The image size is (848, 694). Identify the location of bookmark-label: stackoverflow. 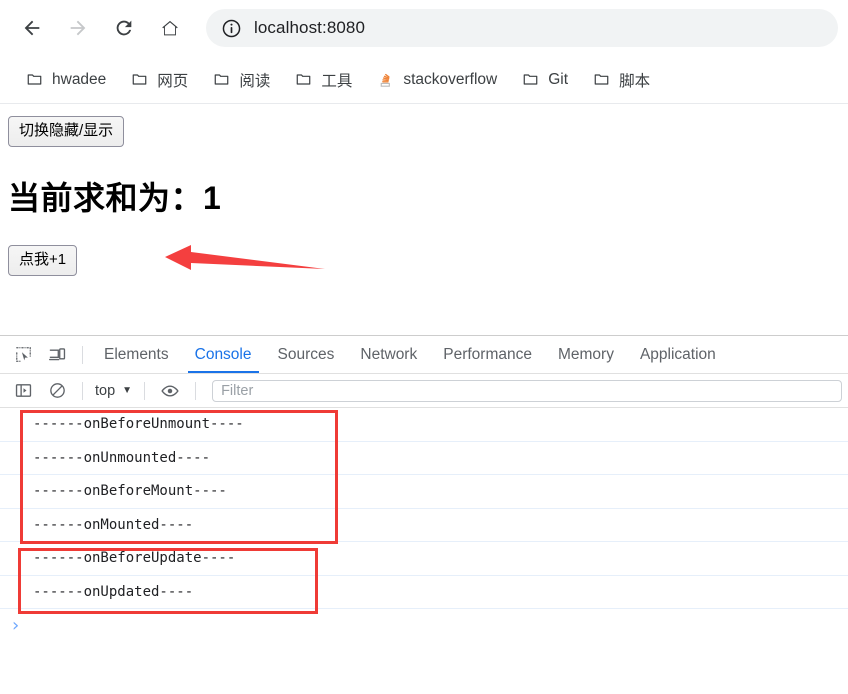
(450, 79).